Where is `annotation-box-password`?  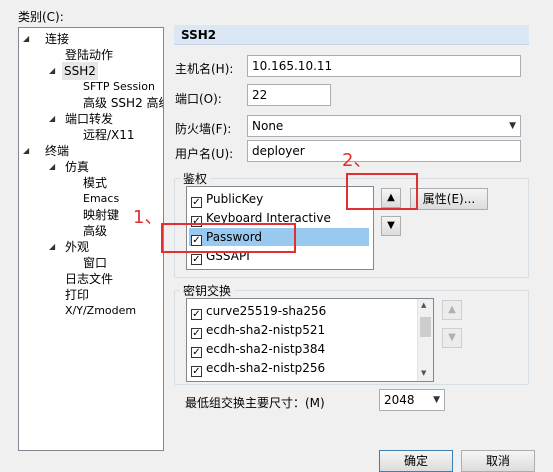 annotation-box-password is located at coordinates (228, 238).